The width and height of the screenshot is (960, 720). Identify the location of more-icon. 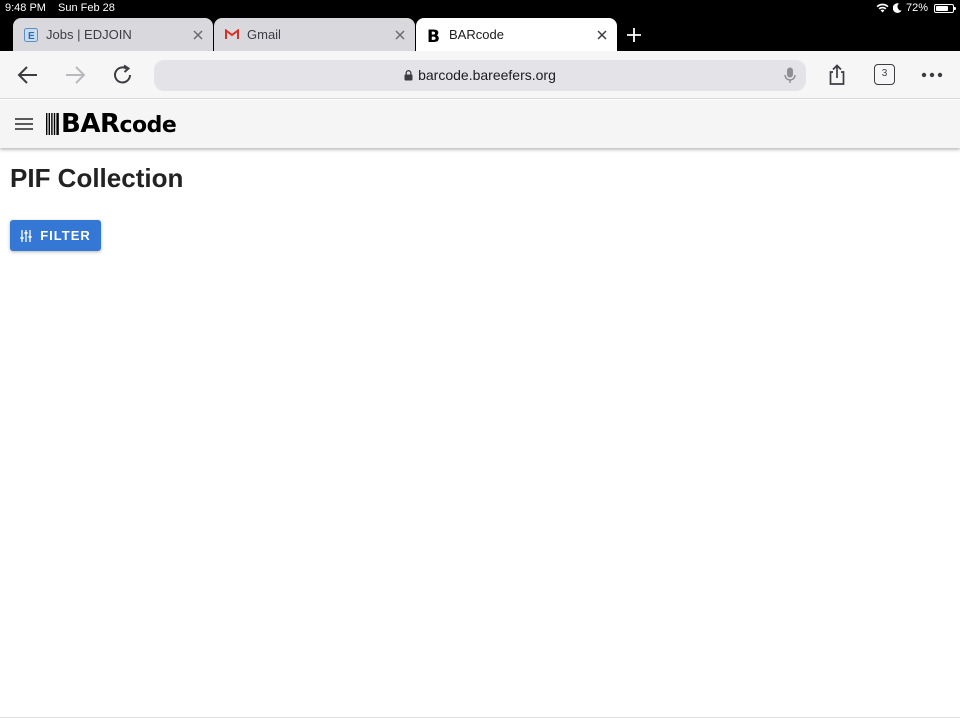
(932, 75).